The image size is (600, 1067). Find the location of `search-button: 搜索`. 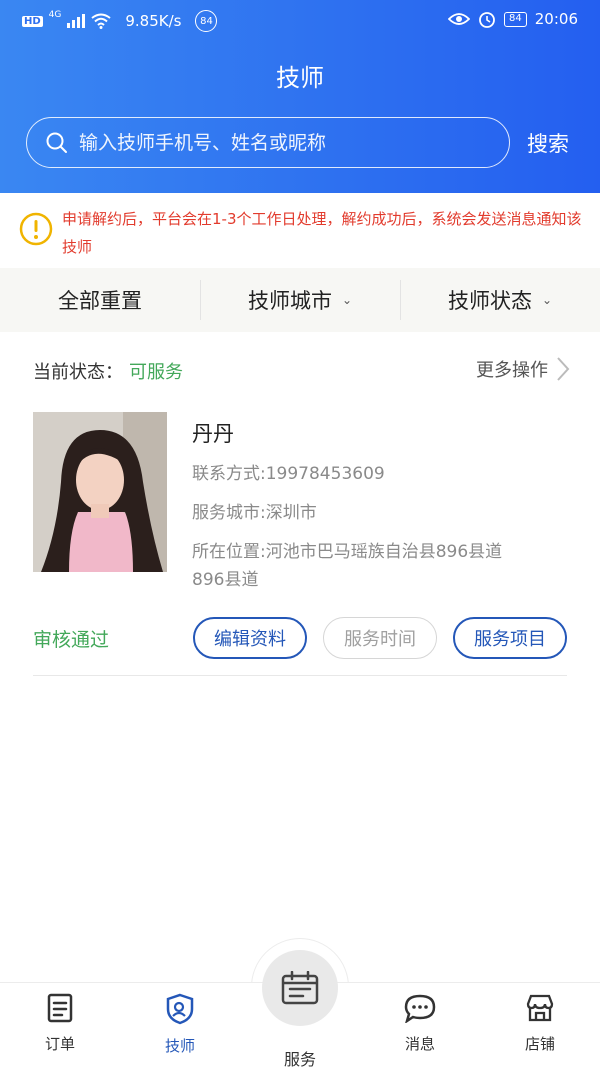

search-button: 搜索 is located at coordinates (548, 143).